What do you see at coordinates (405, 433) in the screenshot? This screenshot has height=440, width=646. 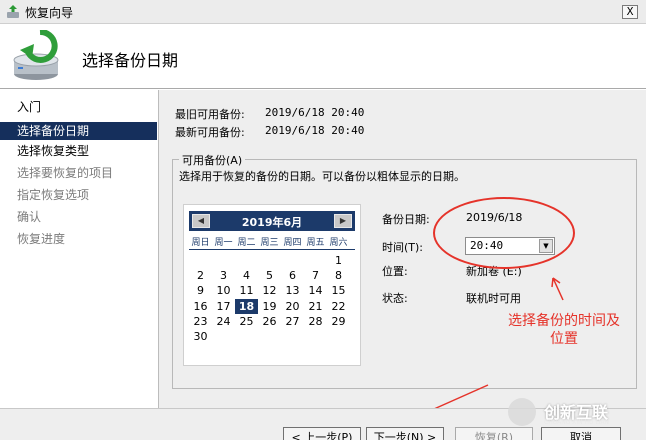 I see `next-button: 下一步(N) >` at bounding box center [405, 433].